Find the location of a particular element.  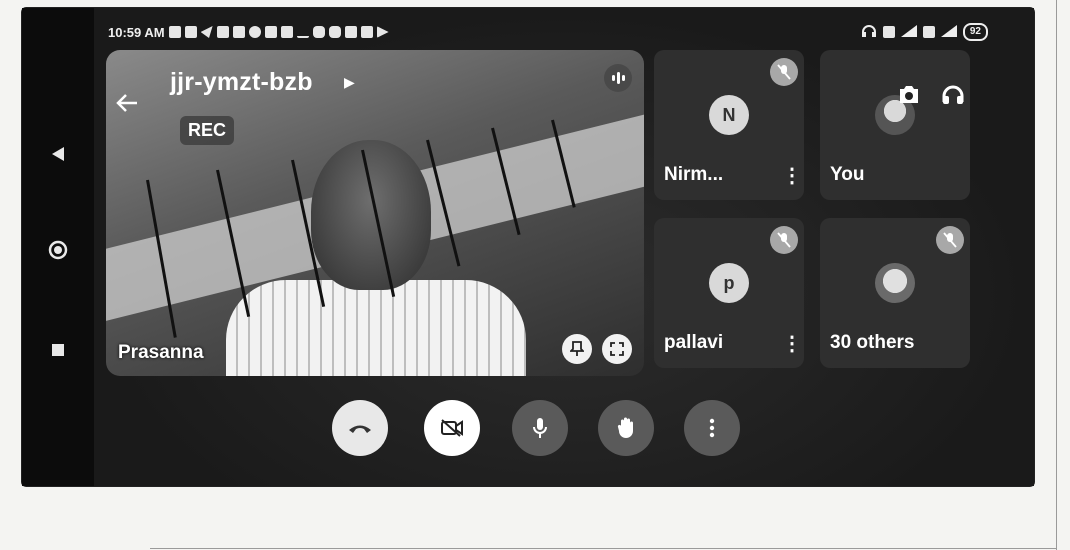

call-controls is located at coordinates (564, 430).